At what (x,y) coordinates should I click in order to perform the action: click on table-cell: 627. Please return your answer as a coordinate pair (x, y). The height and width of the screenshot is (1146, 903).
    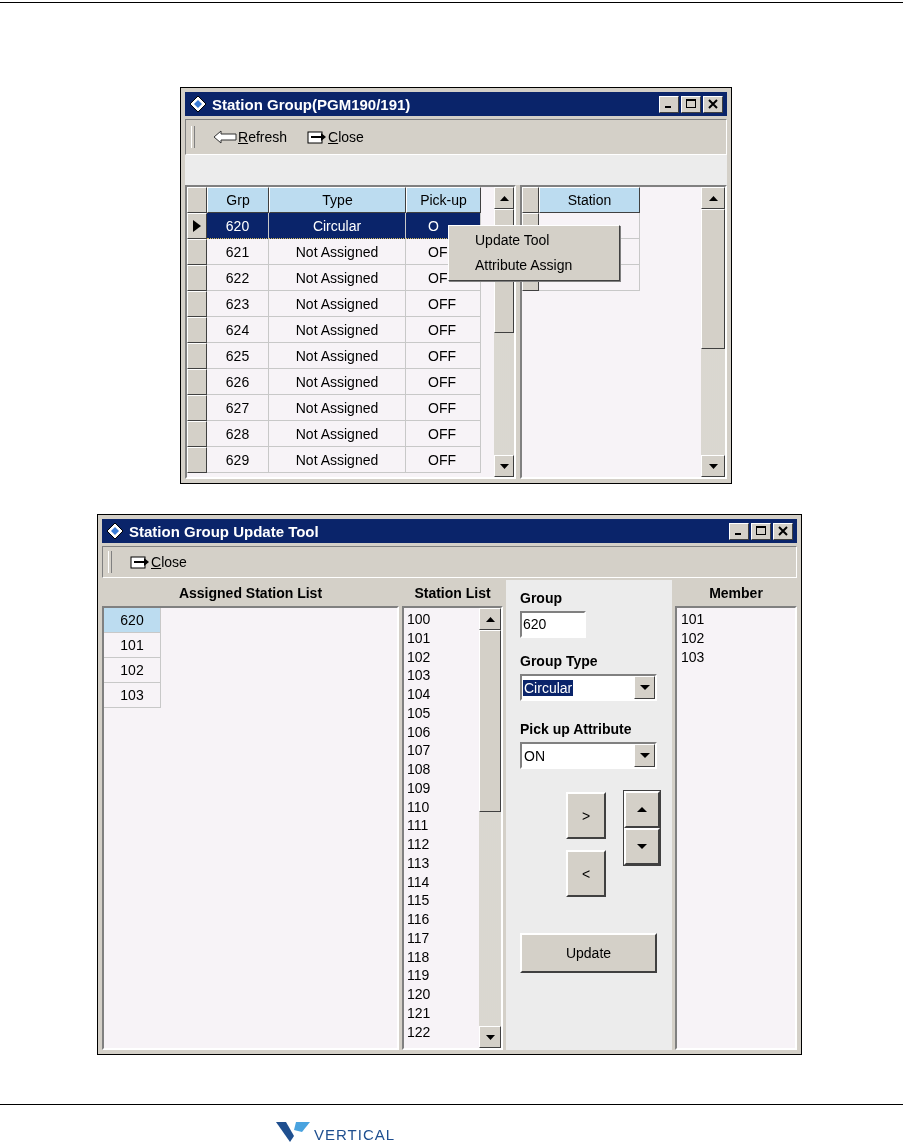
    Looking at the image, I should click on (238, 408).